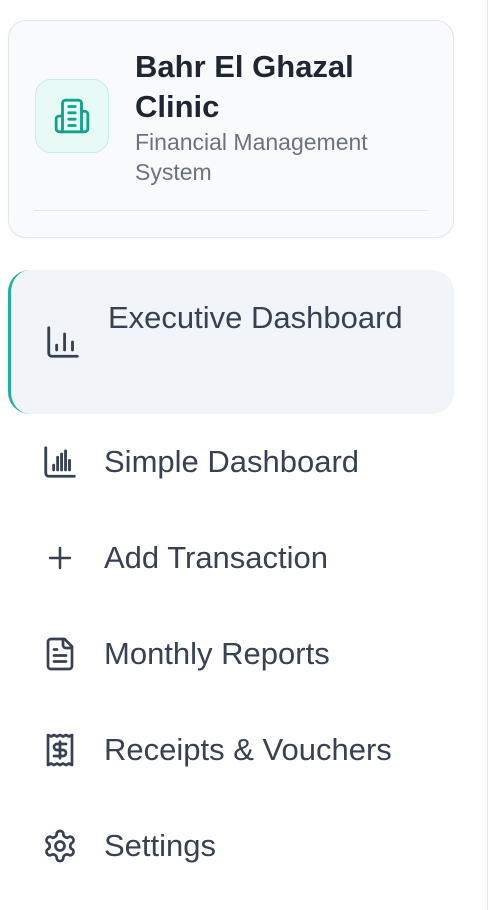 This screenshot has width=504, height=910. I want to click on nav-item-executive-dashboard: Executive Dashboard, so click(231, 342).